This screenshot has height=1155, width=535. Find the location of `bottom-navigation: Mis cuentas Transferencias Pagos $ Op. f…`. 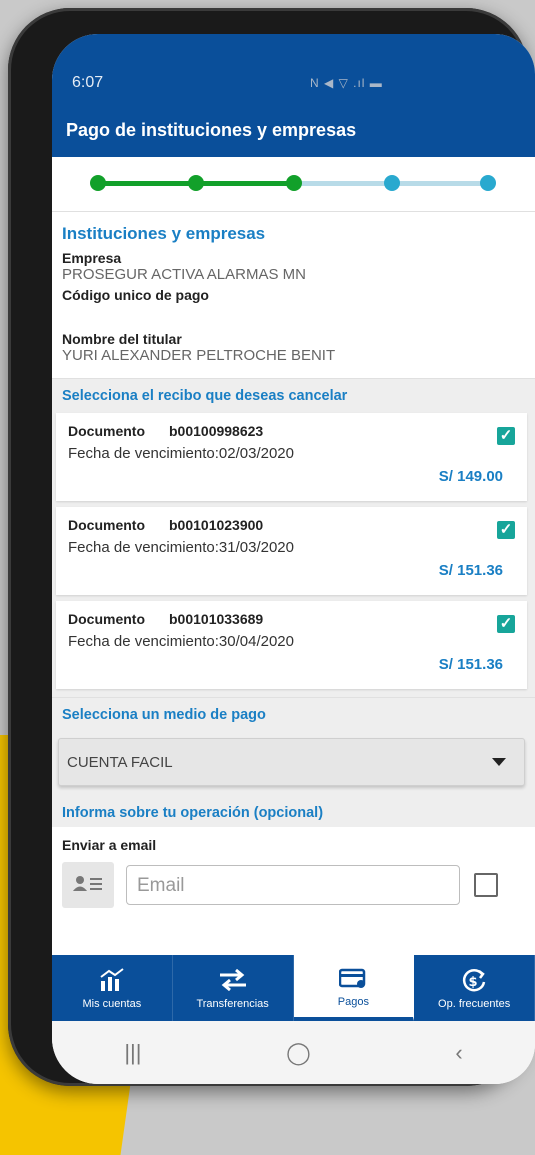

bottom-navigation: Mis cuentas Transferencias Pagos $ Op. f… is located at coordinates (293, 988).